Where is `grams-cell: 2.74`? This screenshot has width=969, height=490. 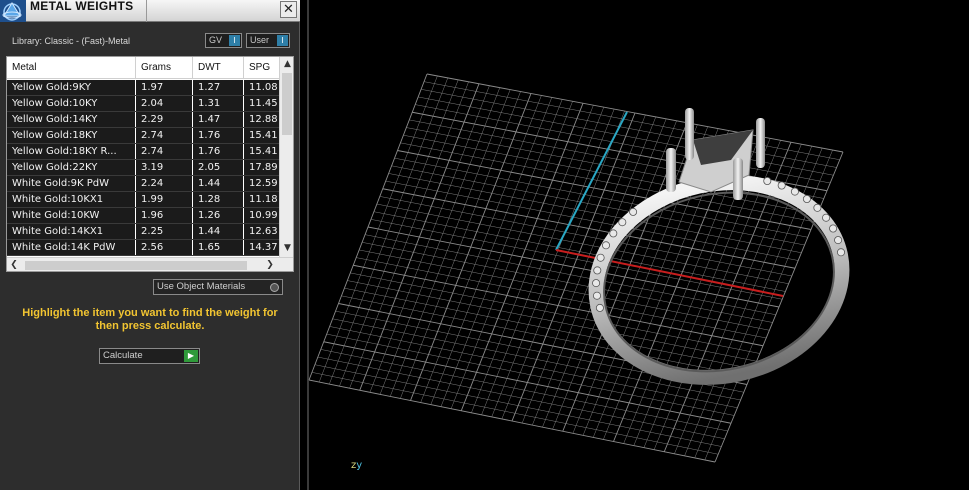
grams-cell: 2.74 is located at coordinates (164, 135).